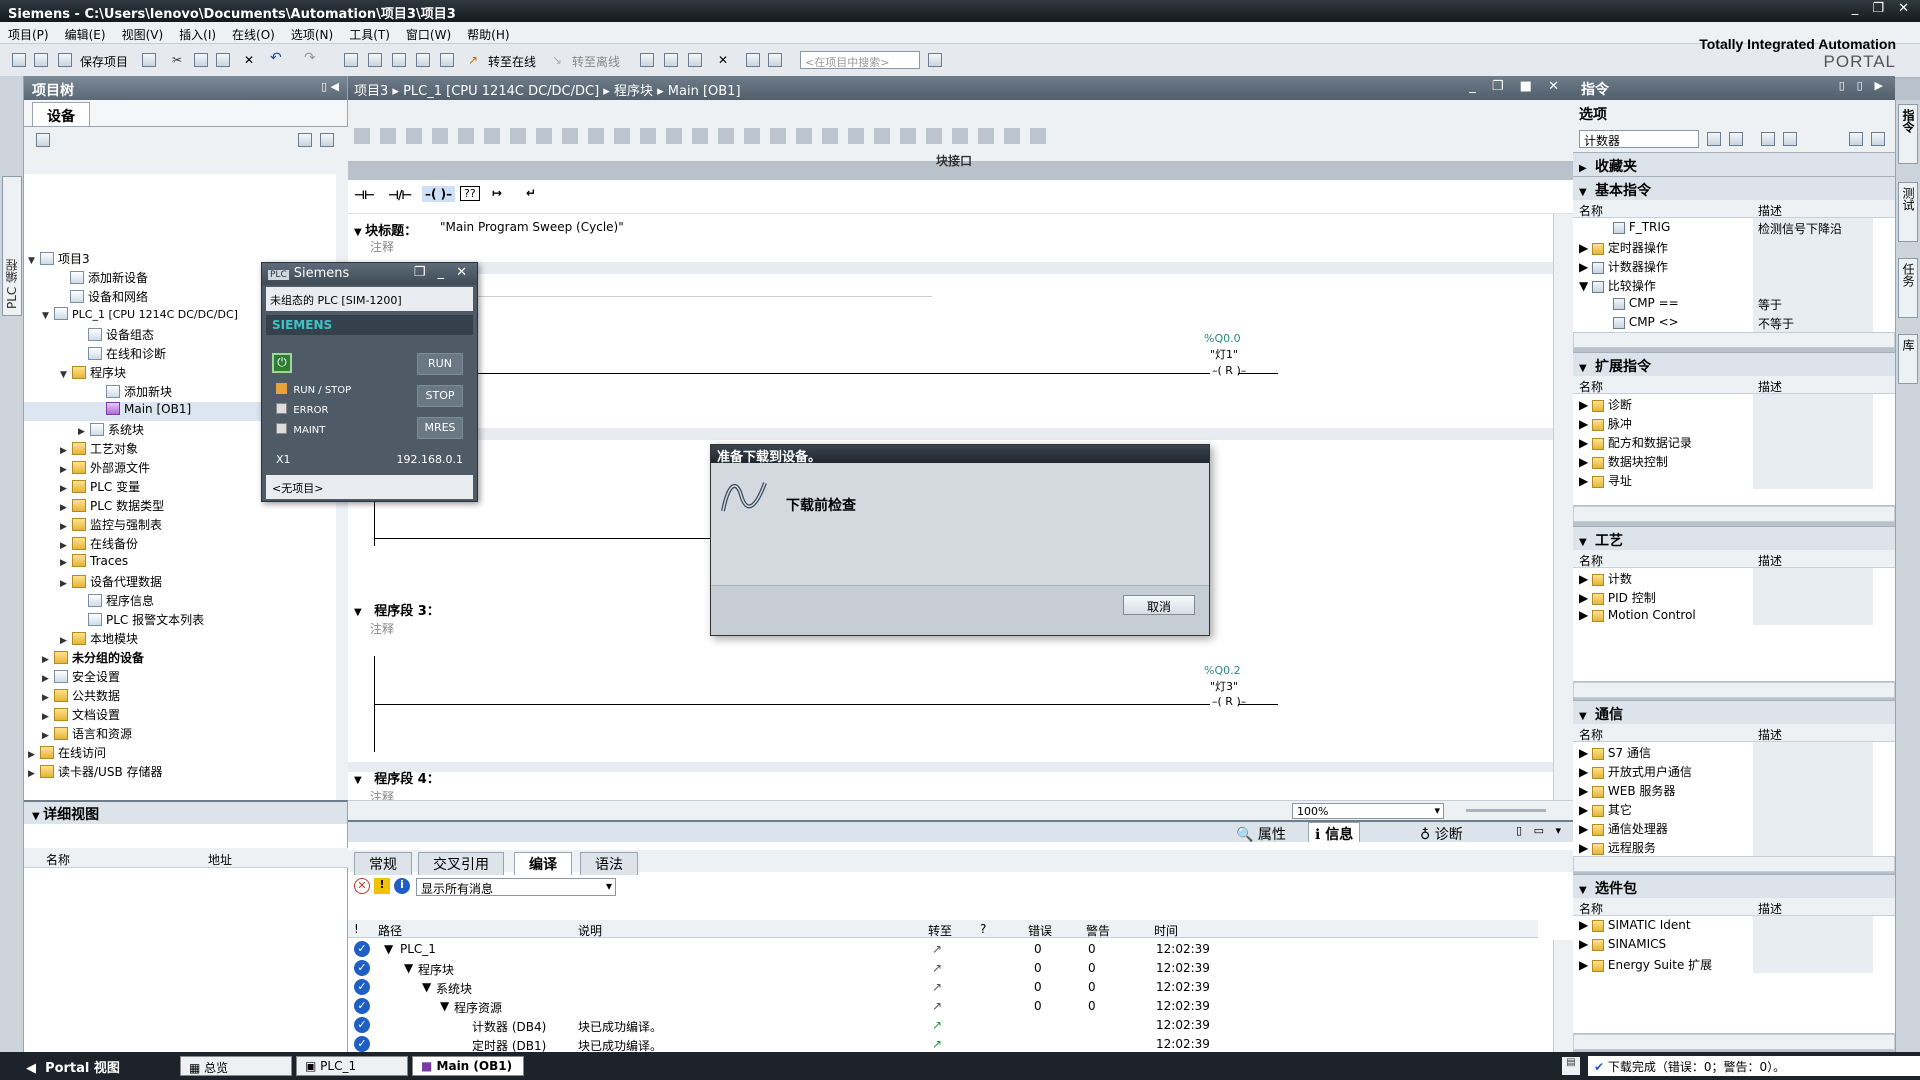 This screenshot has height=1080, width=1920. What do you see at coordinates (633, 91) in the screenshot?
I see `breadcrumb-blocks: 程序块` at bounding box center [633, 91].